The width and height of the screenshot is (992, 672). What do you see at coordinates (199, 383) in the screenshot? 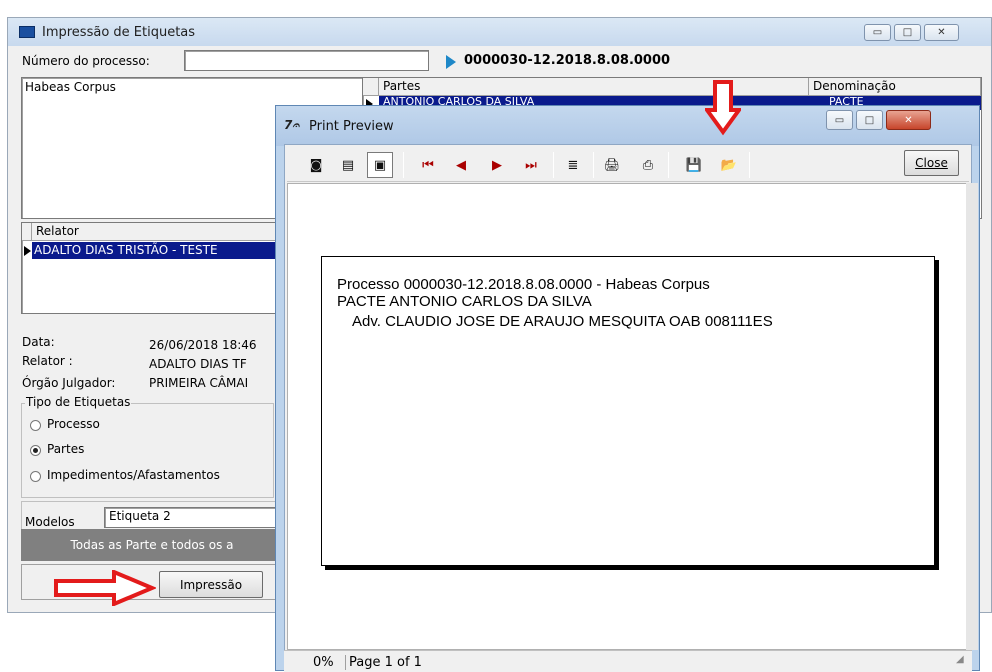
I see `orgao-value: PRIMEIRA CÂMAI` at bounding box center [199, 383].